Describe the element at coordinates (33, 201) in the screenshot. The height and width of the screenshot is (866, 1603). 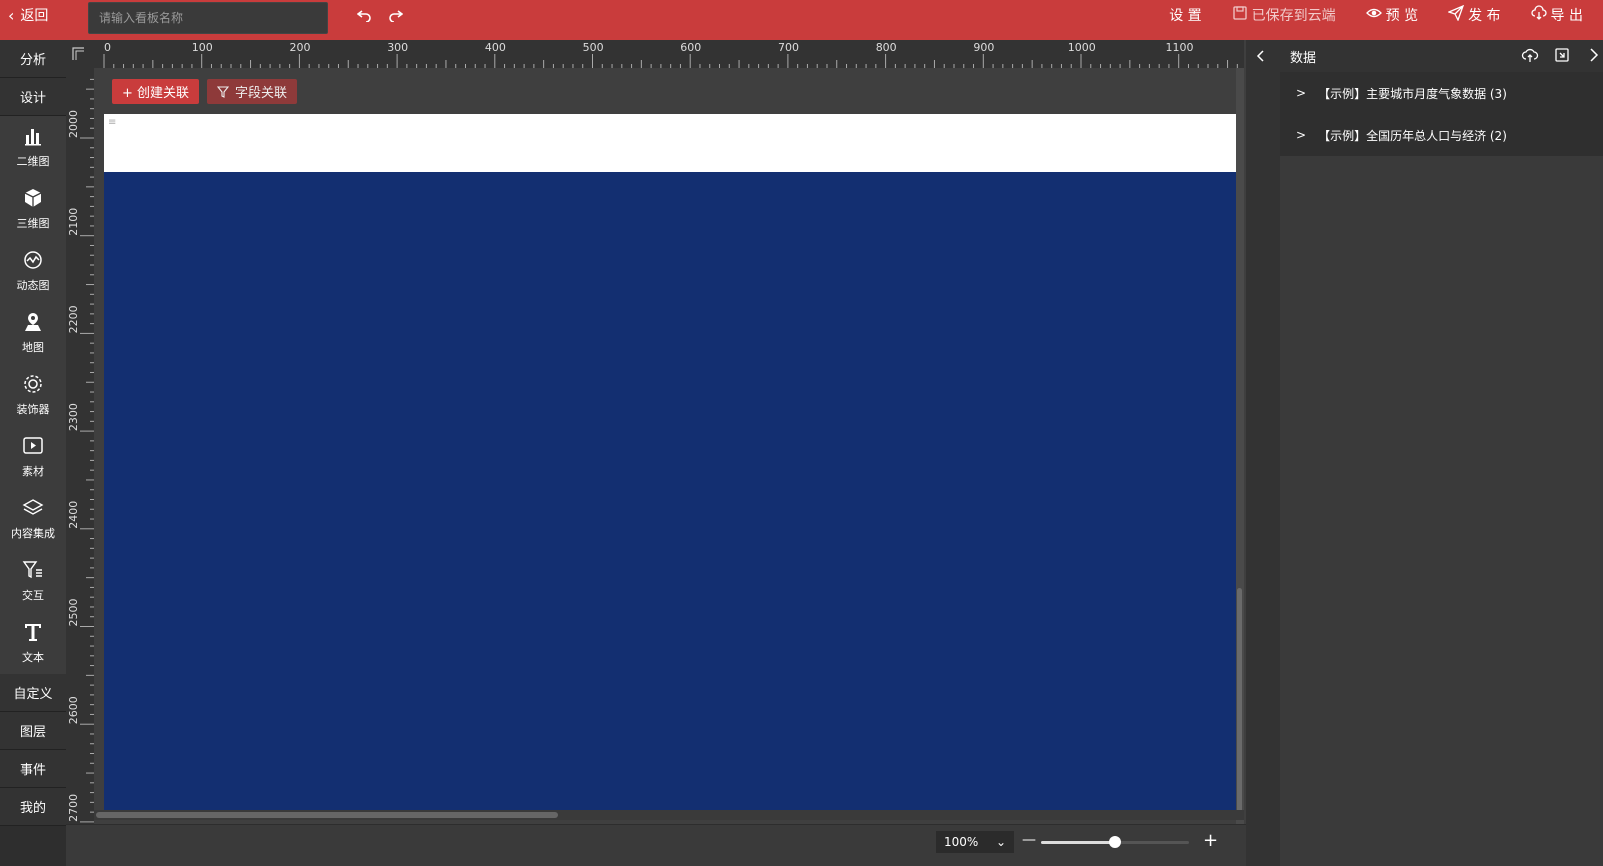
I see `cube-icon` at that location.